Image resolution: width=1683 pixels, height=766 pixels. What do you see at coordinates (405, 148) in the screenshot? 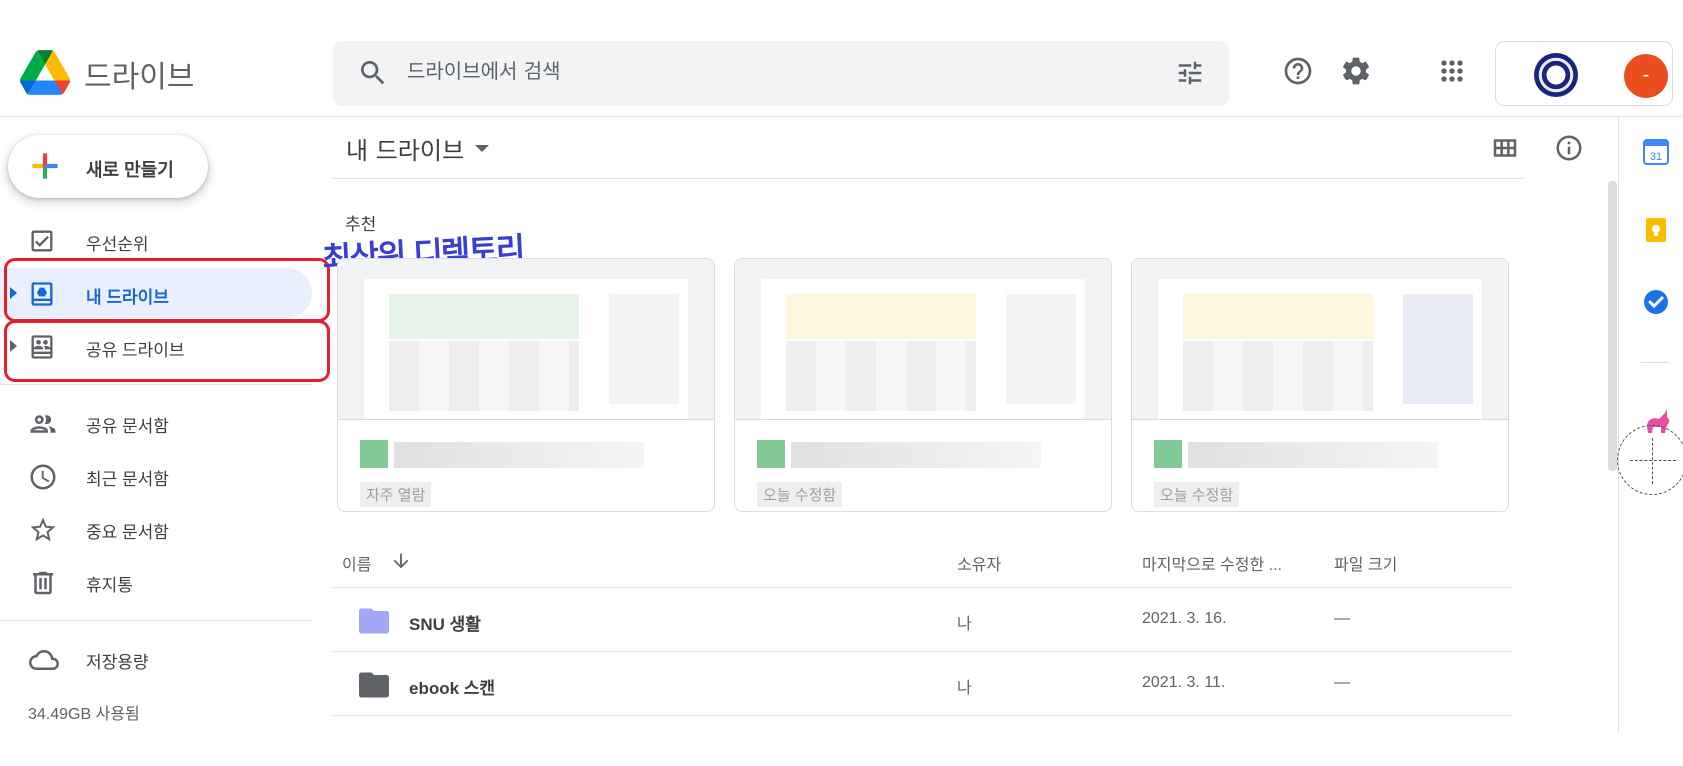
I see `page-title: 내 드라이브` at bounding box center [405, 148].